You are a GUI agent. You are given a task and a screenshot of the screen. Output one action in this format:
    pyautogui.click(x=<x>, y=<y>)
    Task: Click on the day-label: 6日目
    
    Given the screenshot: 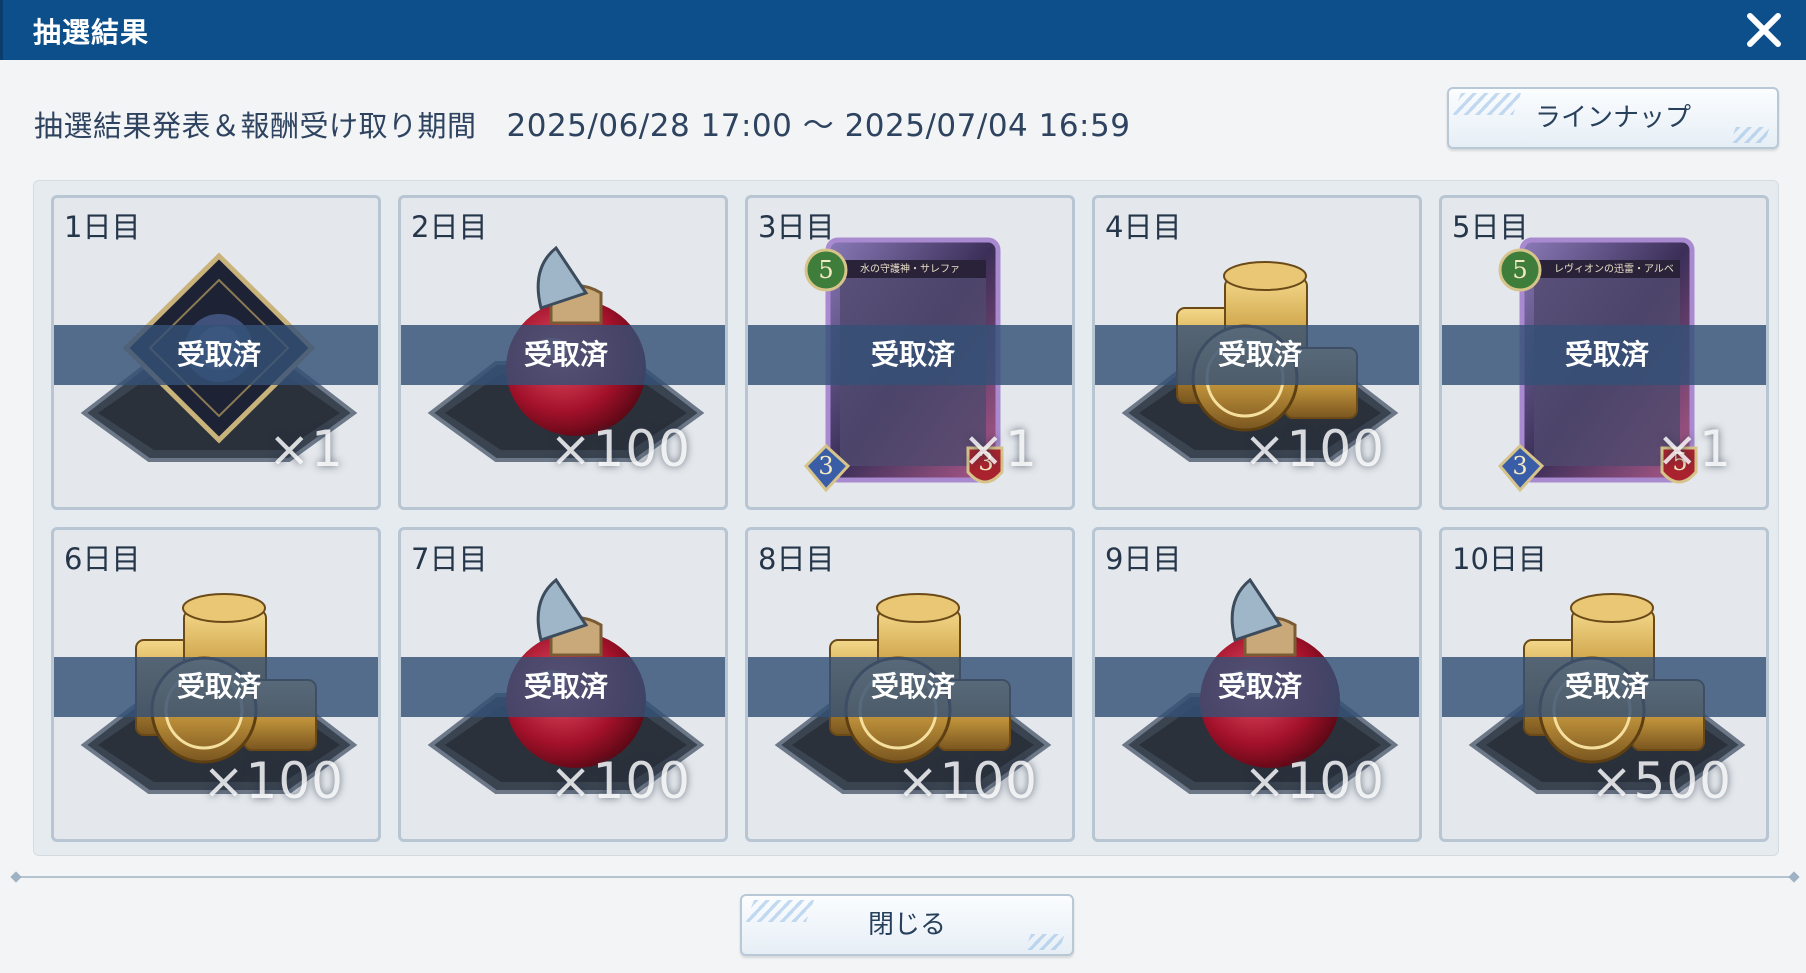 What is the action you would take?
    pyautogui.click(x=102, y=559)
    